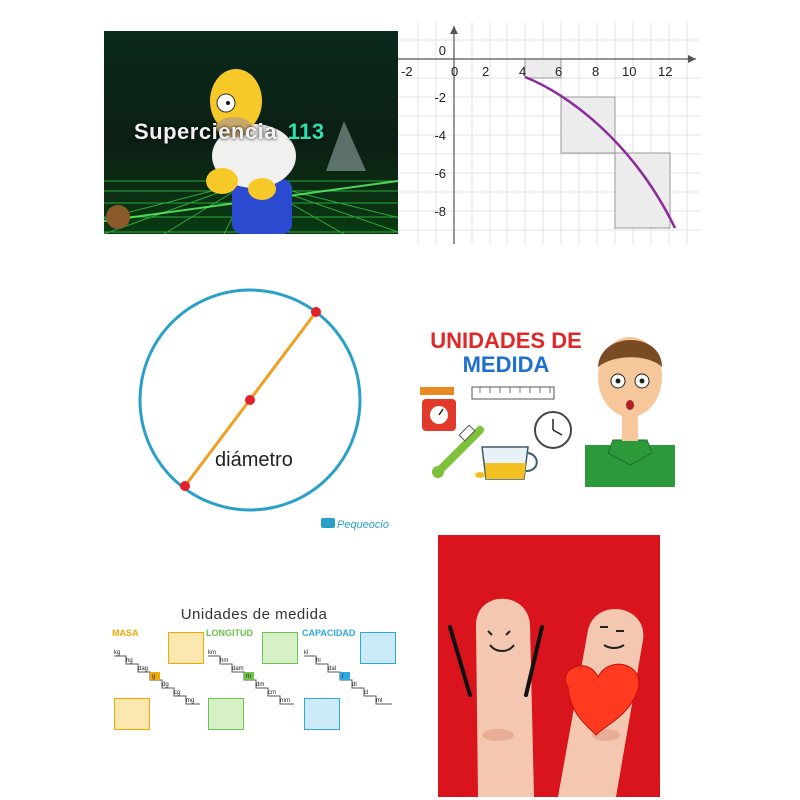 The height and width of the screenshot is (800, 800). What do you see at coordinates (440, 97) in the screenshot?
I see `y-tick: -2` at bounding box center [440, 97].